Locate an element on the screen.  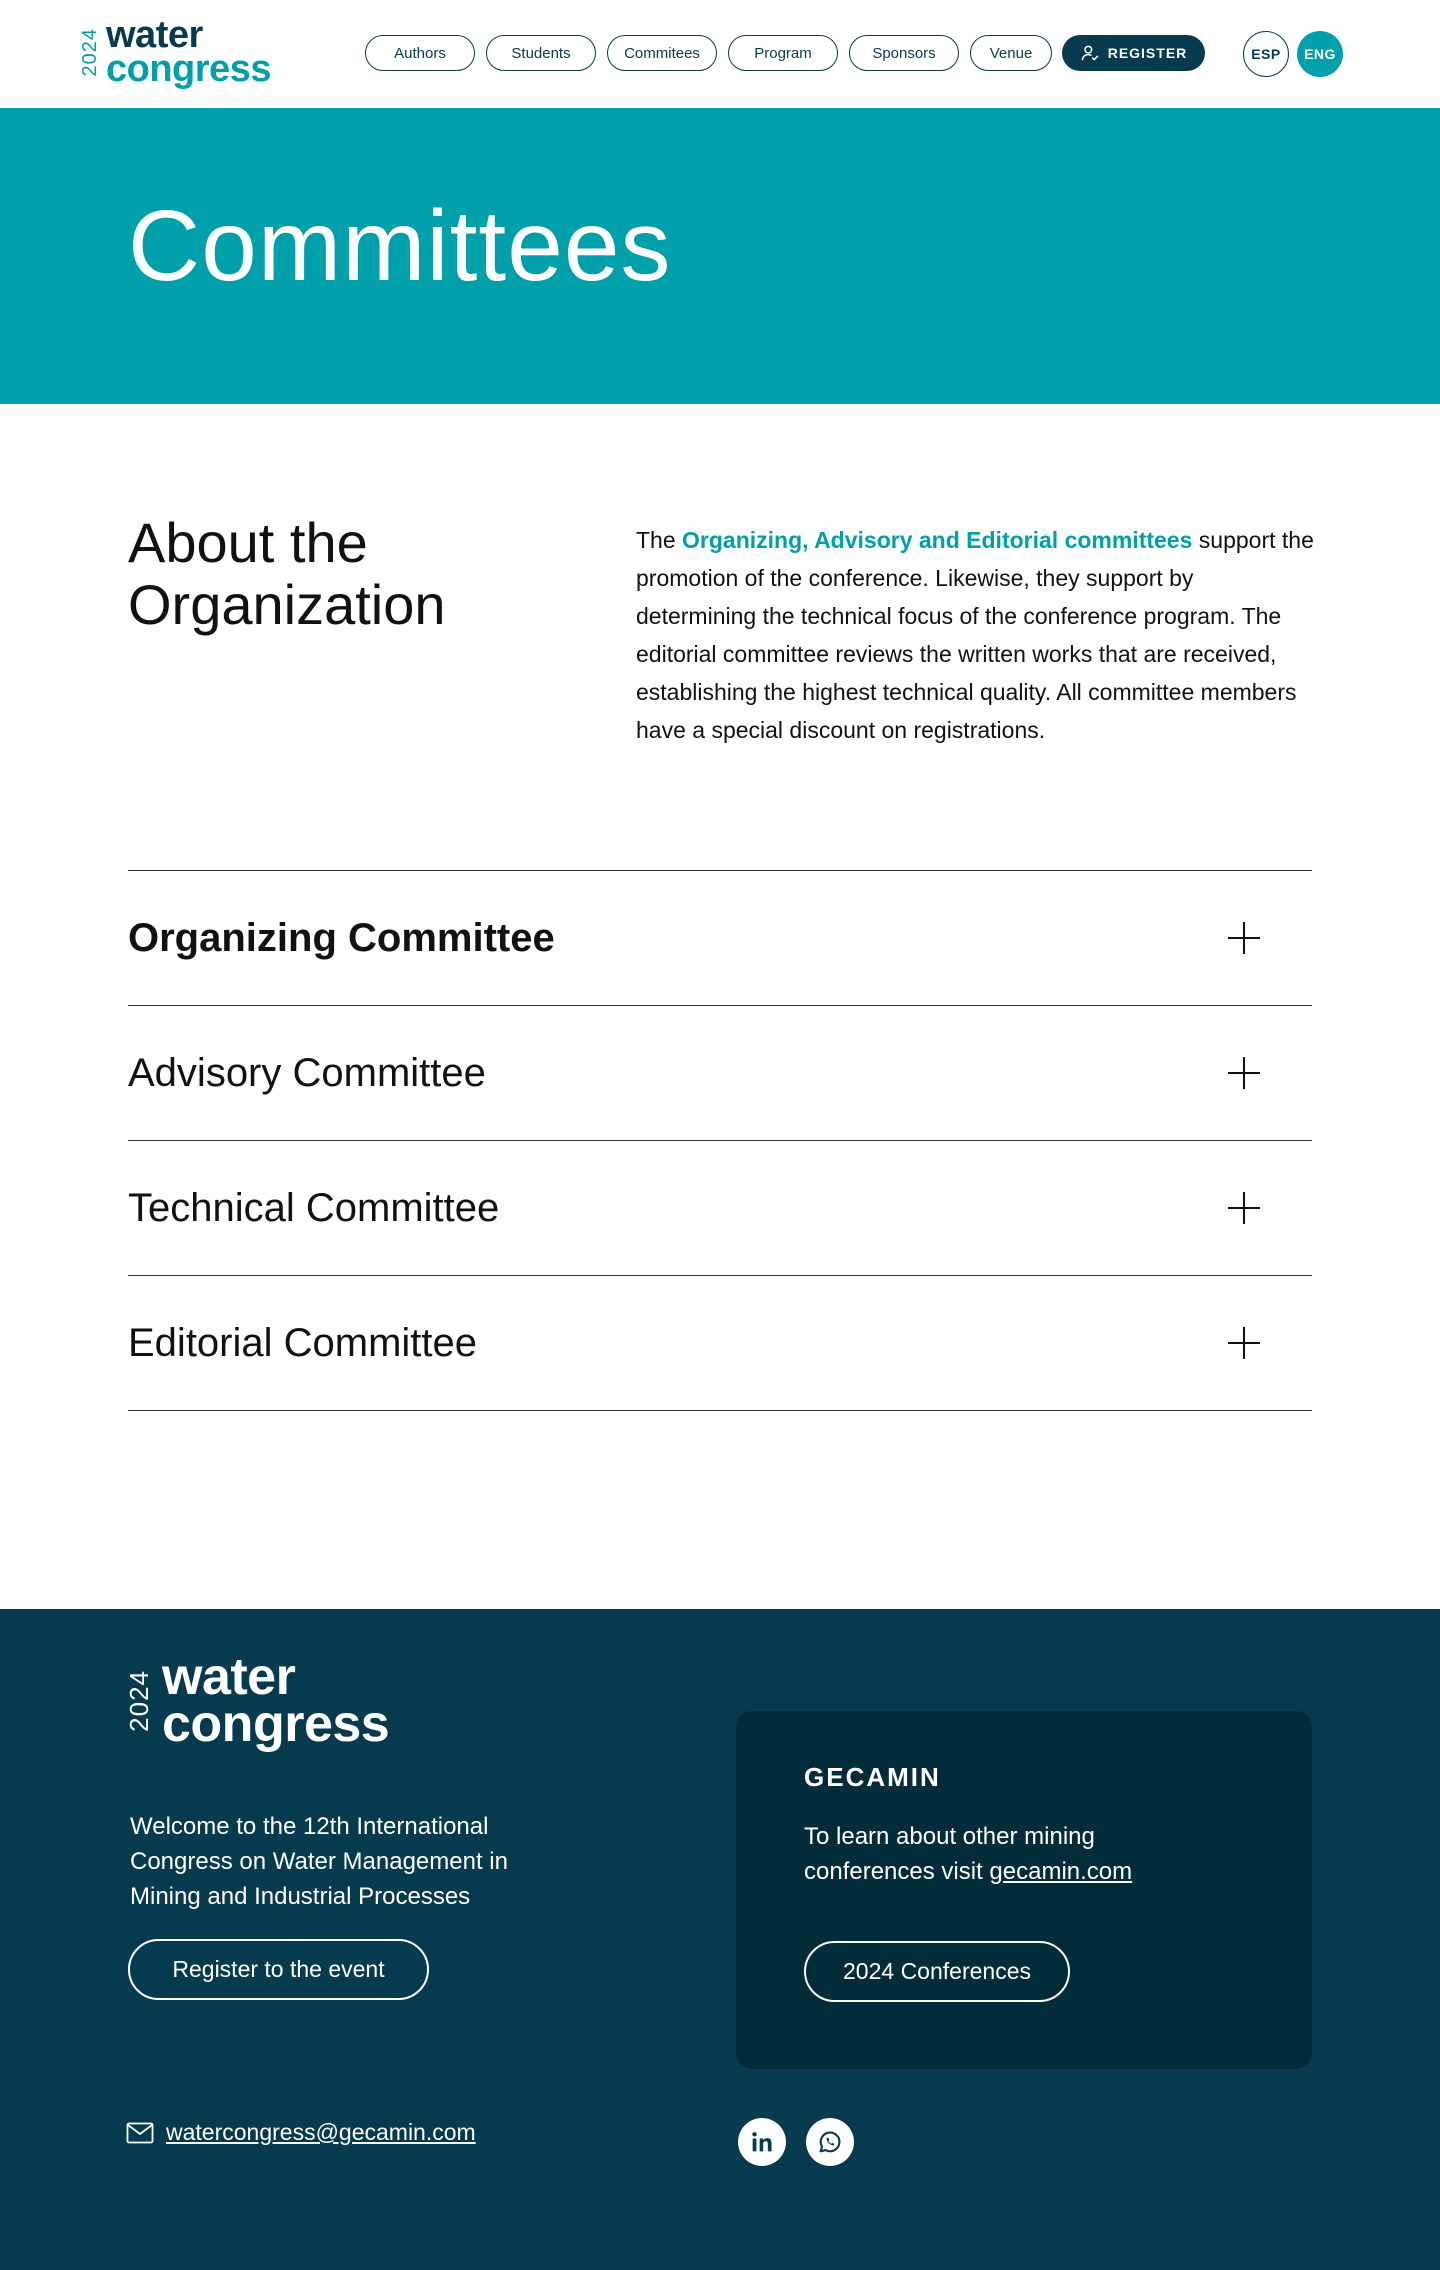
accordion-item-editorial: Editorial Committee is located at coordinates (720, 1343).